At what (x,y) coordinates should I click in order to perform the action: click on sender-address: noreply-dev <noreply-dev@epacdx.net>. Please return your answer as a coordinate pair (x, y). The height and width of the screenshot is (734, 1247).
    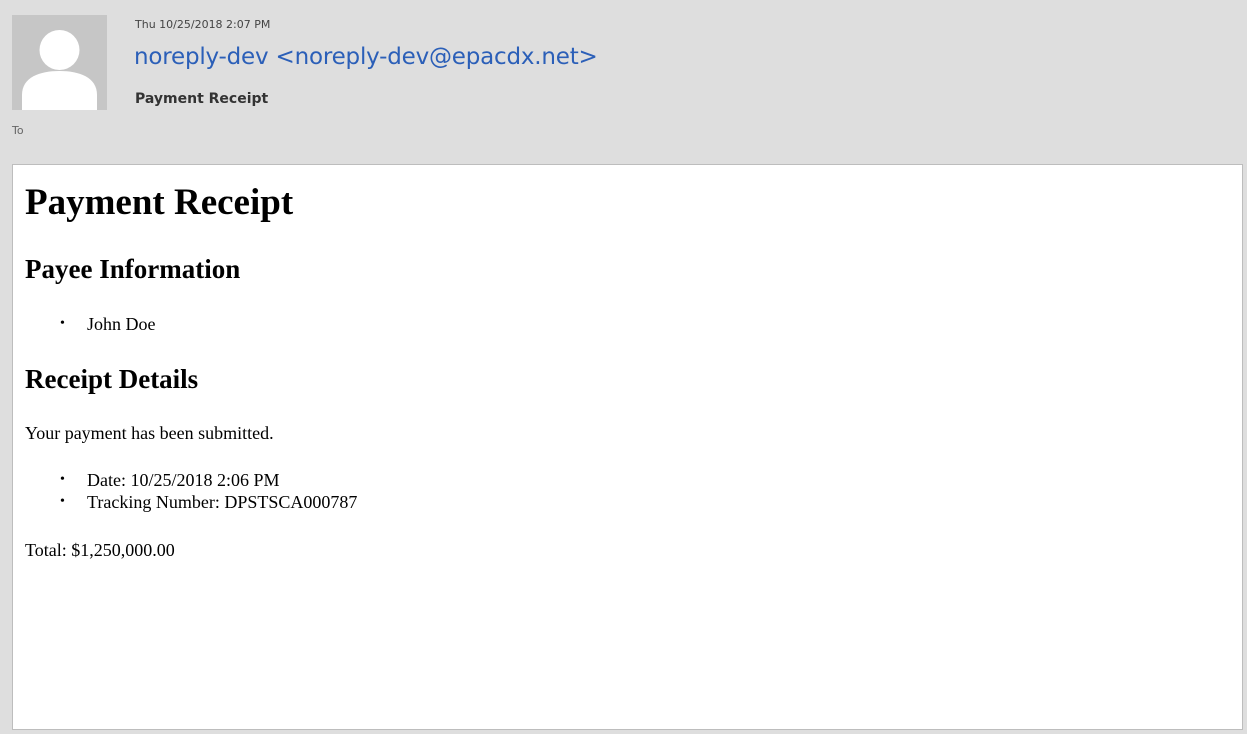
    Looking at the image, I should click on (366, 57).